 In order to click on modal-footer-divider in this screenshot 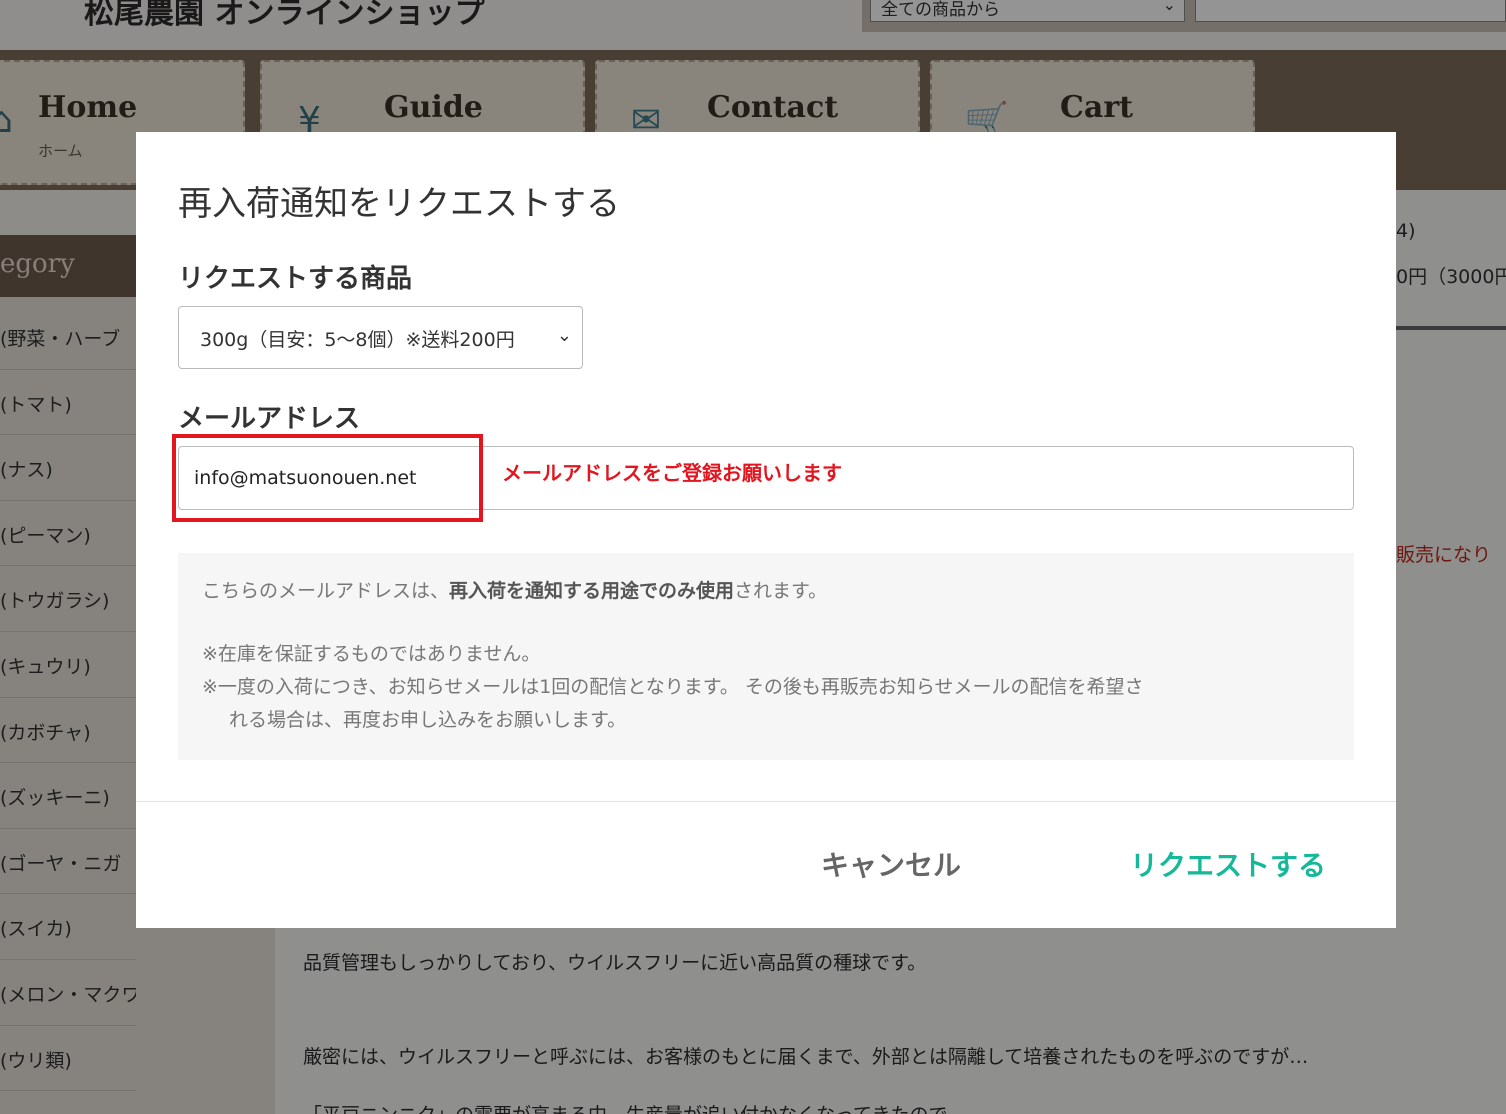, I will do `click(766, 801)`.